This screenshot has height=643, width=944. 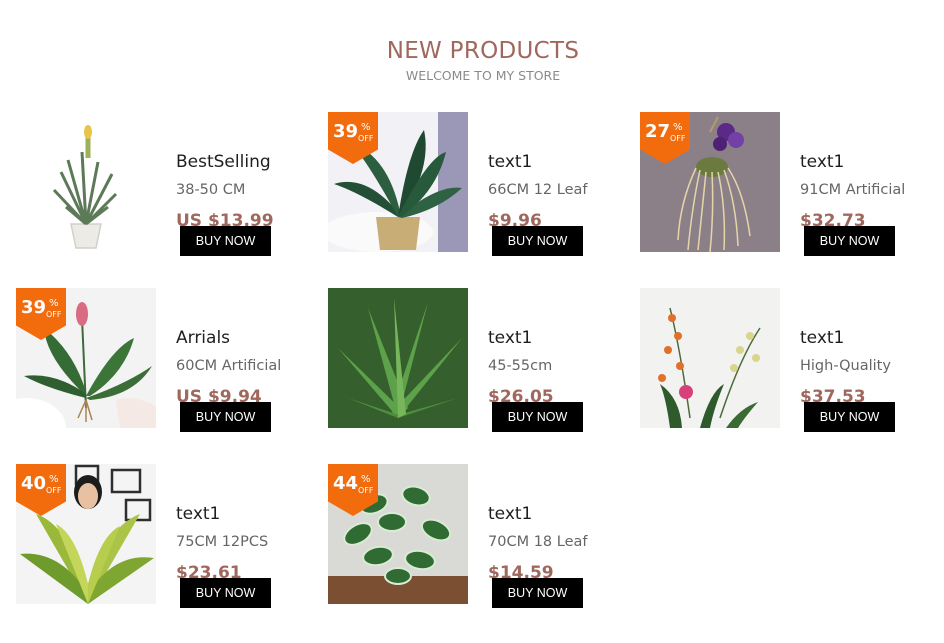 I want to click on product-name: Arrials, so click(x=203, y=338).